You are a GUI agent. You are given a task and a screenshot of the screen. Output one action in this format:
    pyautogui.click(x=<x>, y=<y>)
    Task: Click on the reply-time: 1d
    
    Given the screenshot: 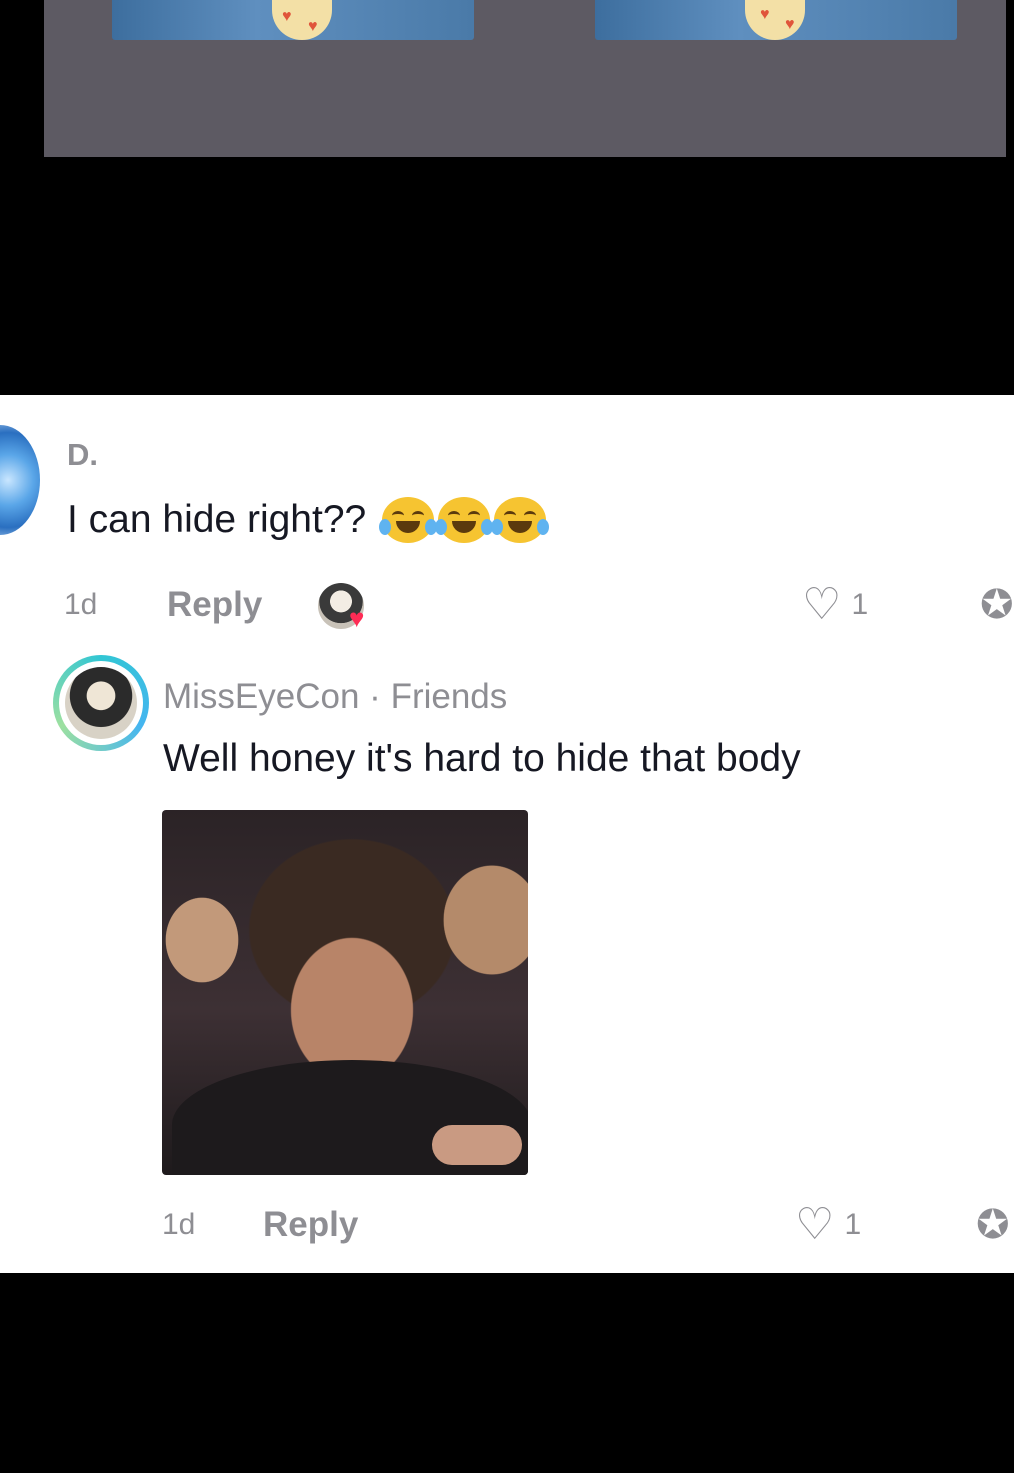 What is the action you would take?
    pyautogui.click(x=179, y=1224)
    